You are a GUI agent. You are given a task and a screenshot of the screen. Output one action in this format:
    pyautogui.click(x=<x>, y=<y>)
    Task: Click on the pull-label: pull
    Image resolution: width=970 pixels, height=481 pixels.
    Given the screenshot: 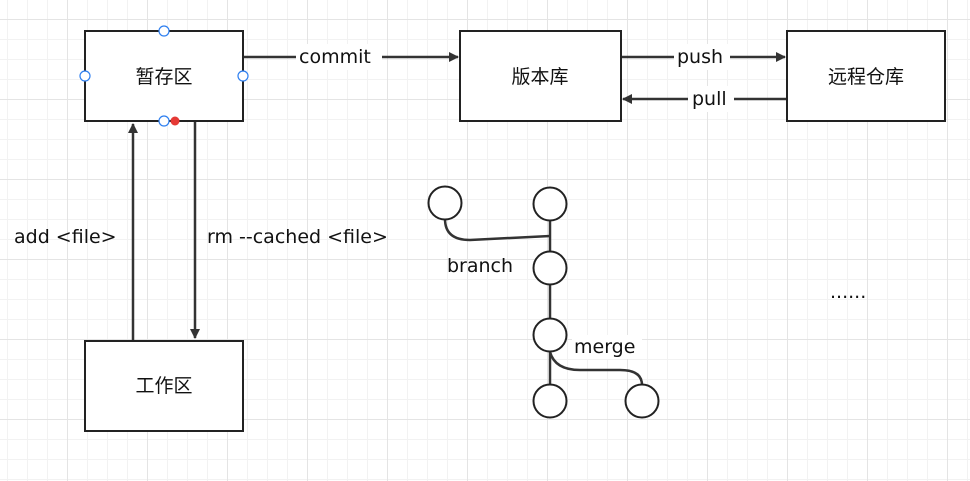 What is the action you would take?
    pyautogui.click(x=709, y=99)
    